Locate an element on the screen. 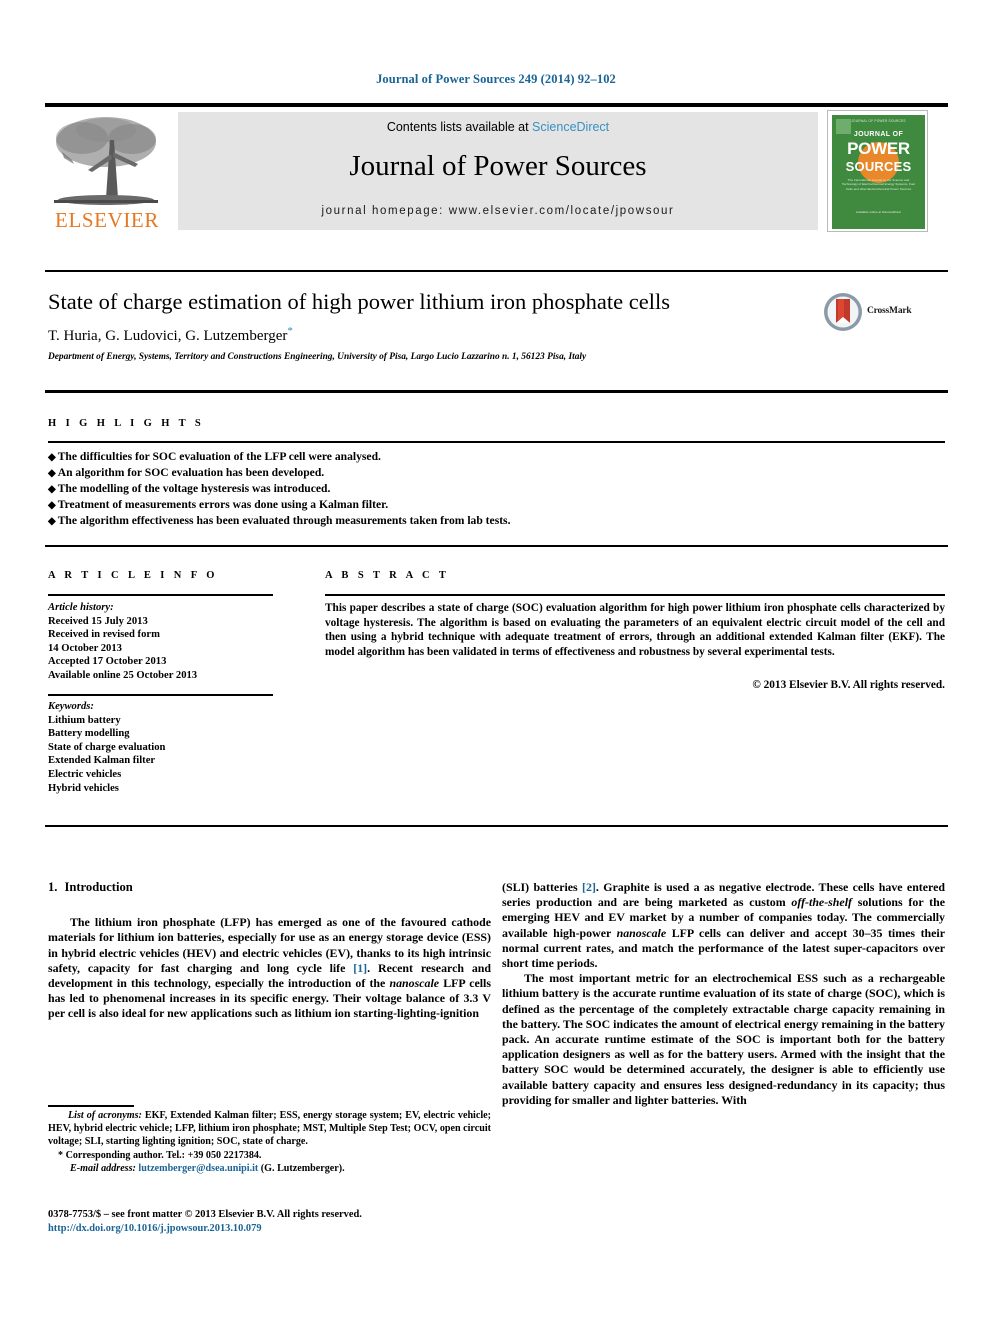 The height and width of the screenshot is (1323, 992). section-title: Introduction is located at coordinates (98, 887).